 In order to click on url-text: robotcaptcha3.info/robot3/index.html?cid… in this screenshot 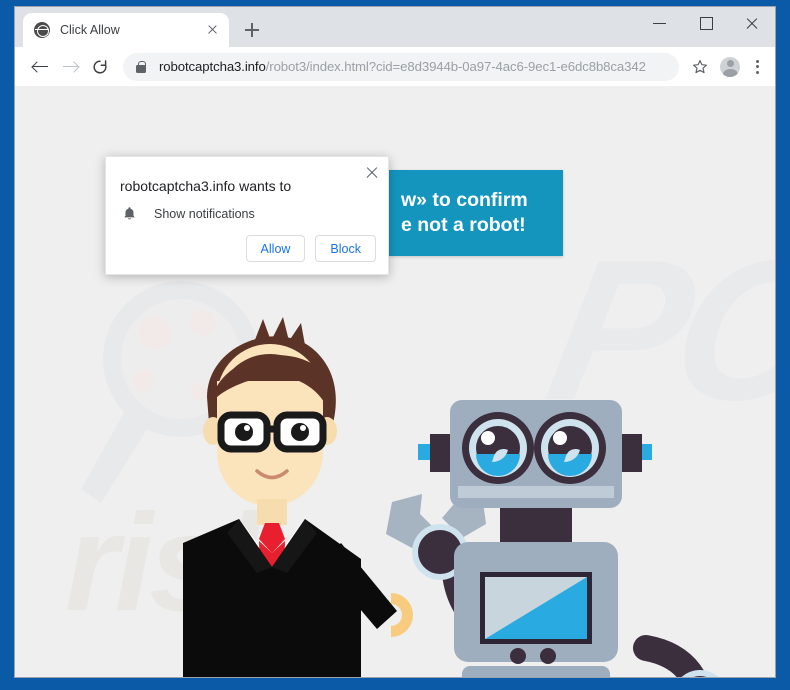, I will do `click(402, 66)`.